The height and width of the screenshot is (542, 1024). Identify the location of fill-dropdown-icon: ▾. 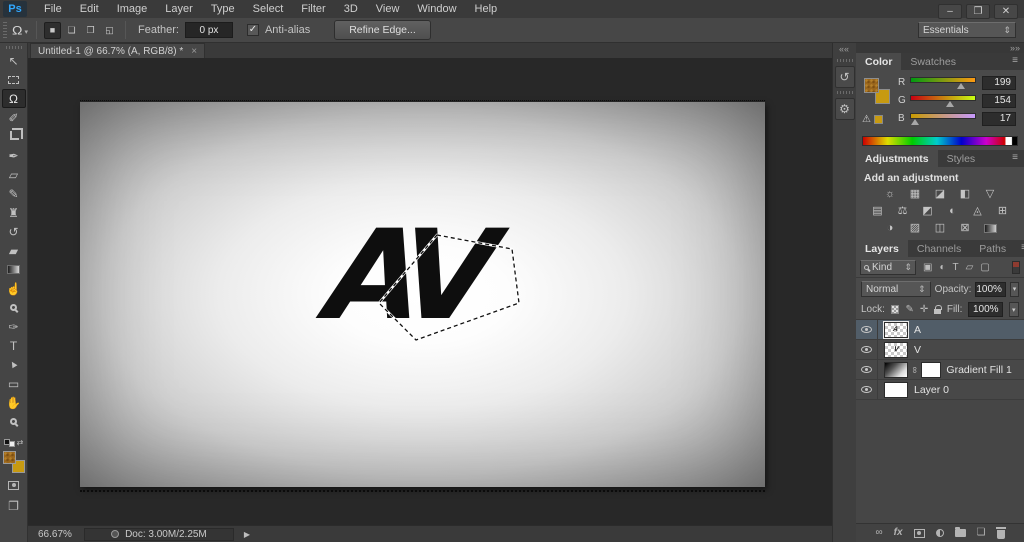
(1013, 309).